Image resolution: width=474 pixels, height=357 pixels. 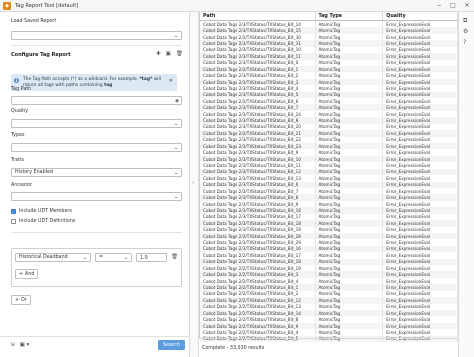 I want to click on filter-field-dropdown: Historical Deadband ⌄, so click(x=53, y=257).